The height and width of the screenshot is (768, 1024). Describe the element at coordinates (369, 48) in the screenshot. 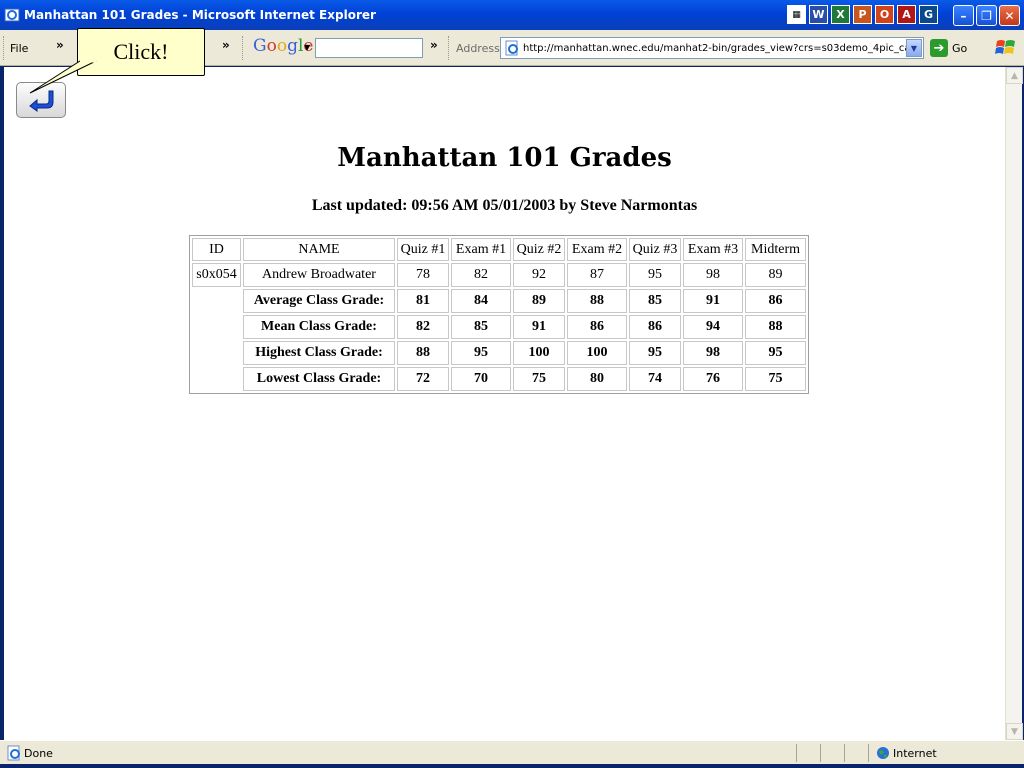

I see `google-search-input` at that location.